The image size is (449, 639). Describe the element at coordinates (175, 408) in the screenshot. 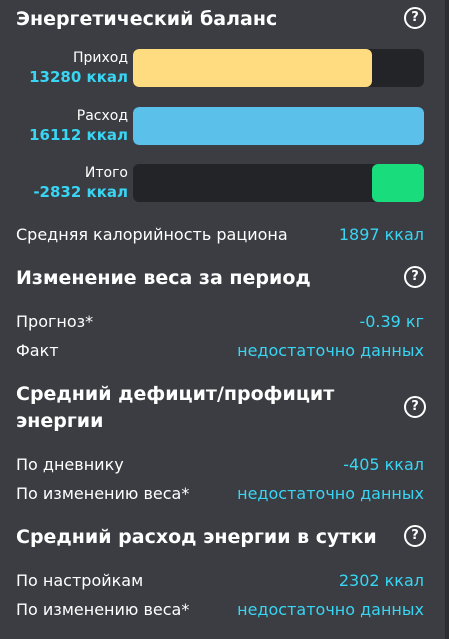

I see `avg-deficit-title: Средний дефицит/профицит энергии` at that location.